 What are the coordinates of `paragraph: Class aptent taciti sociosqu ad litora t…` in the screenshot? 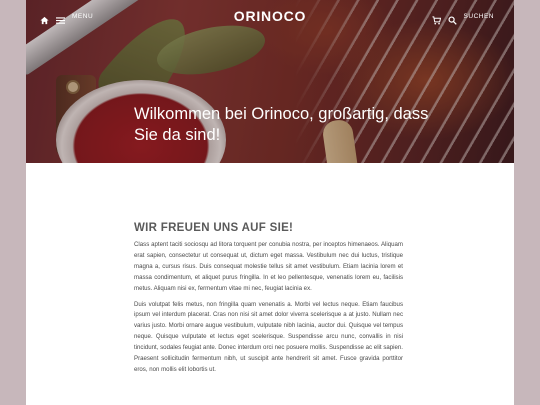 It's located at (268, 266).